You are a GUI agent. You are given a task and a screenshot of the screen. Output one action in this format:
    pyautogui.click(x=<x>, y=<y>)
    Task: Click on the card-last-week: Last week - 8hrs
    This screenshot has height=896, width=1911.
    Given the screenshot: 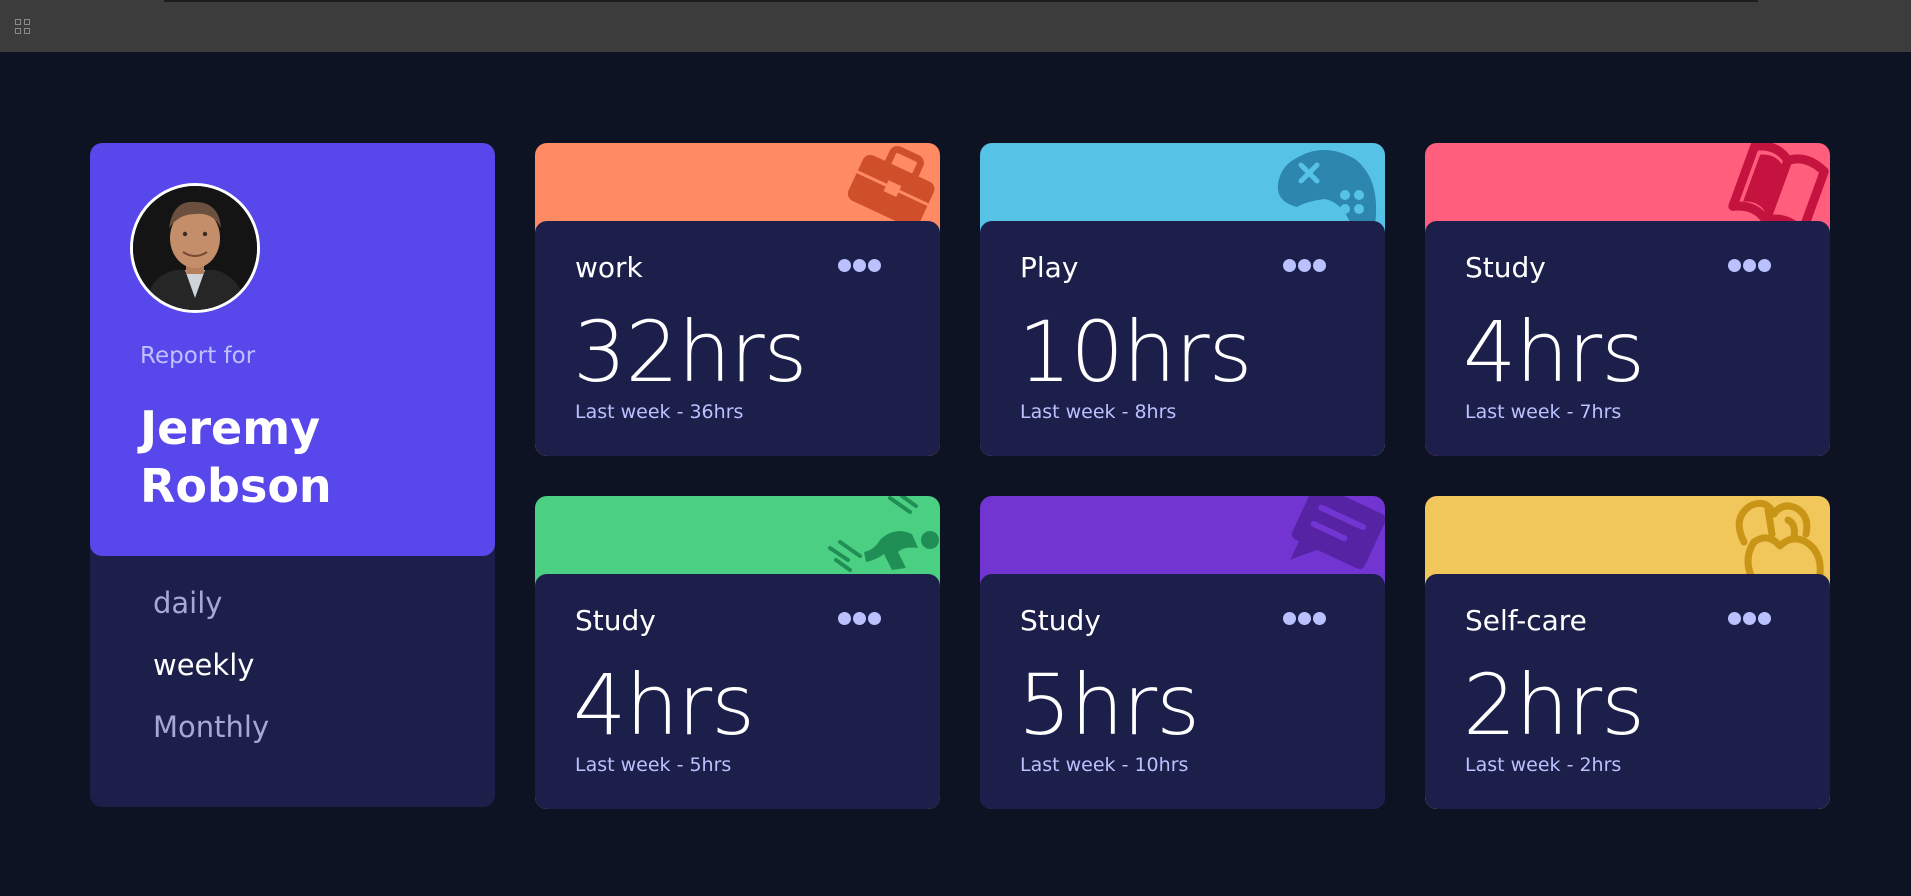 What is the action you would take?
    pyautogui.click(x=1098, y=412)
    